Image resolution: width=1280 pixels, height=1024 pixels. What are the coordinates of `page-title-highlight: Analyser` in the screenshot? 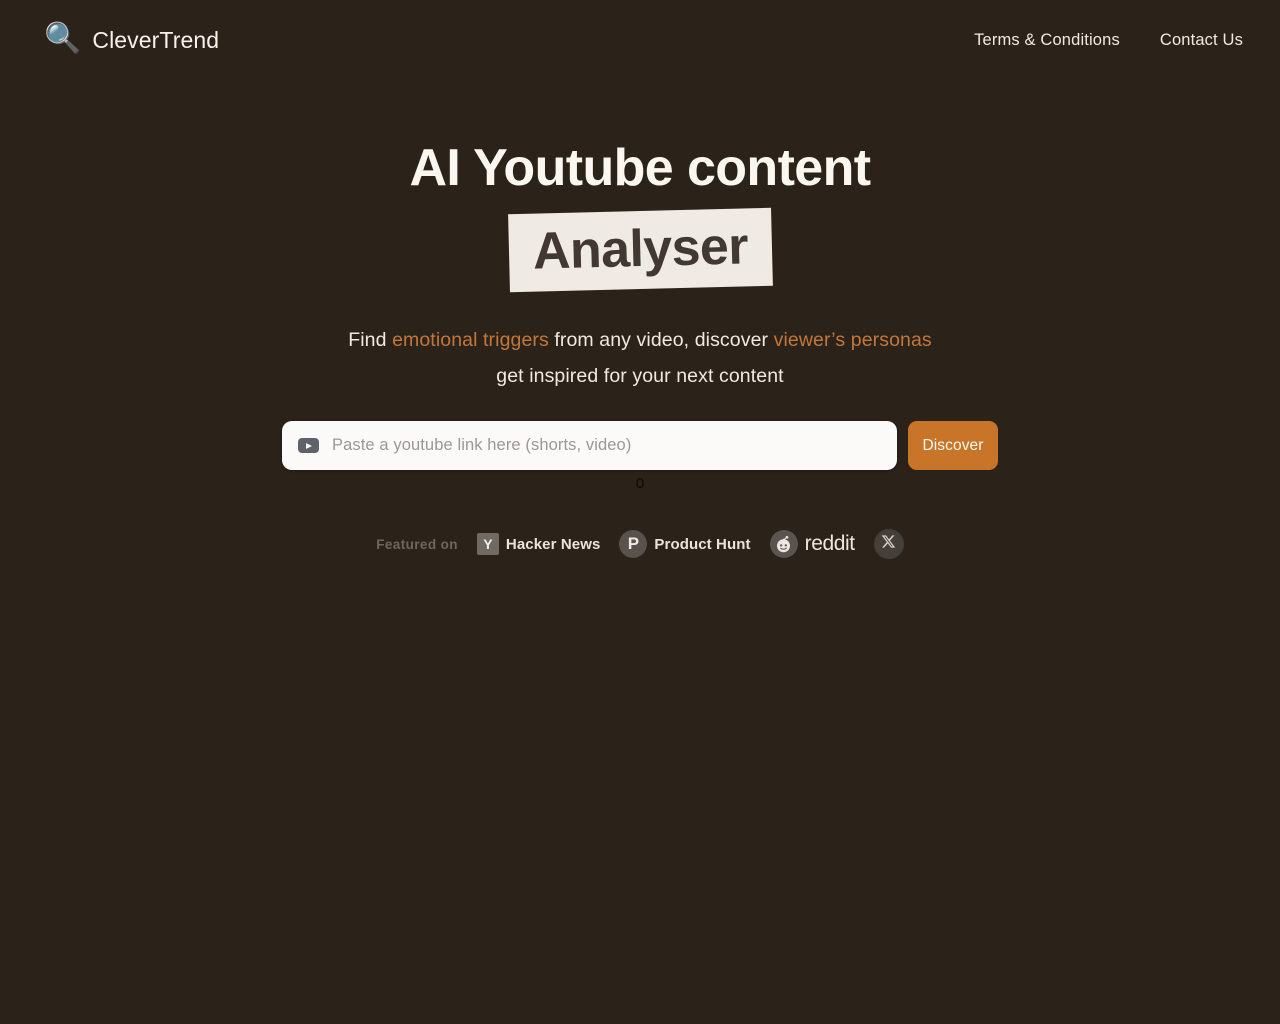 It's located at (640, 250).